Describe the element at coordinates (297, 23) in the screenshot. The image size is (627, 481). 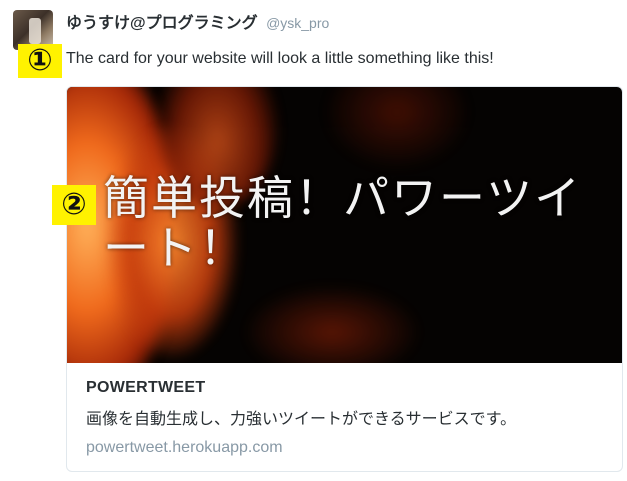
I see `screen-name: @ysk_pro` at that location.